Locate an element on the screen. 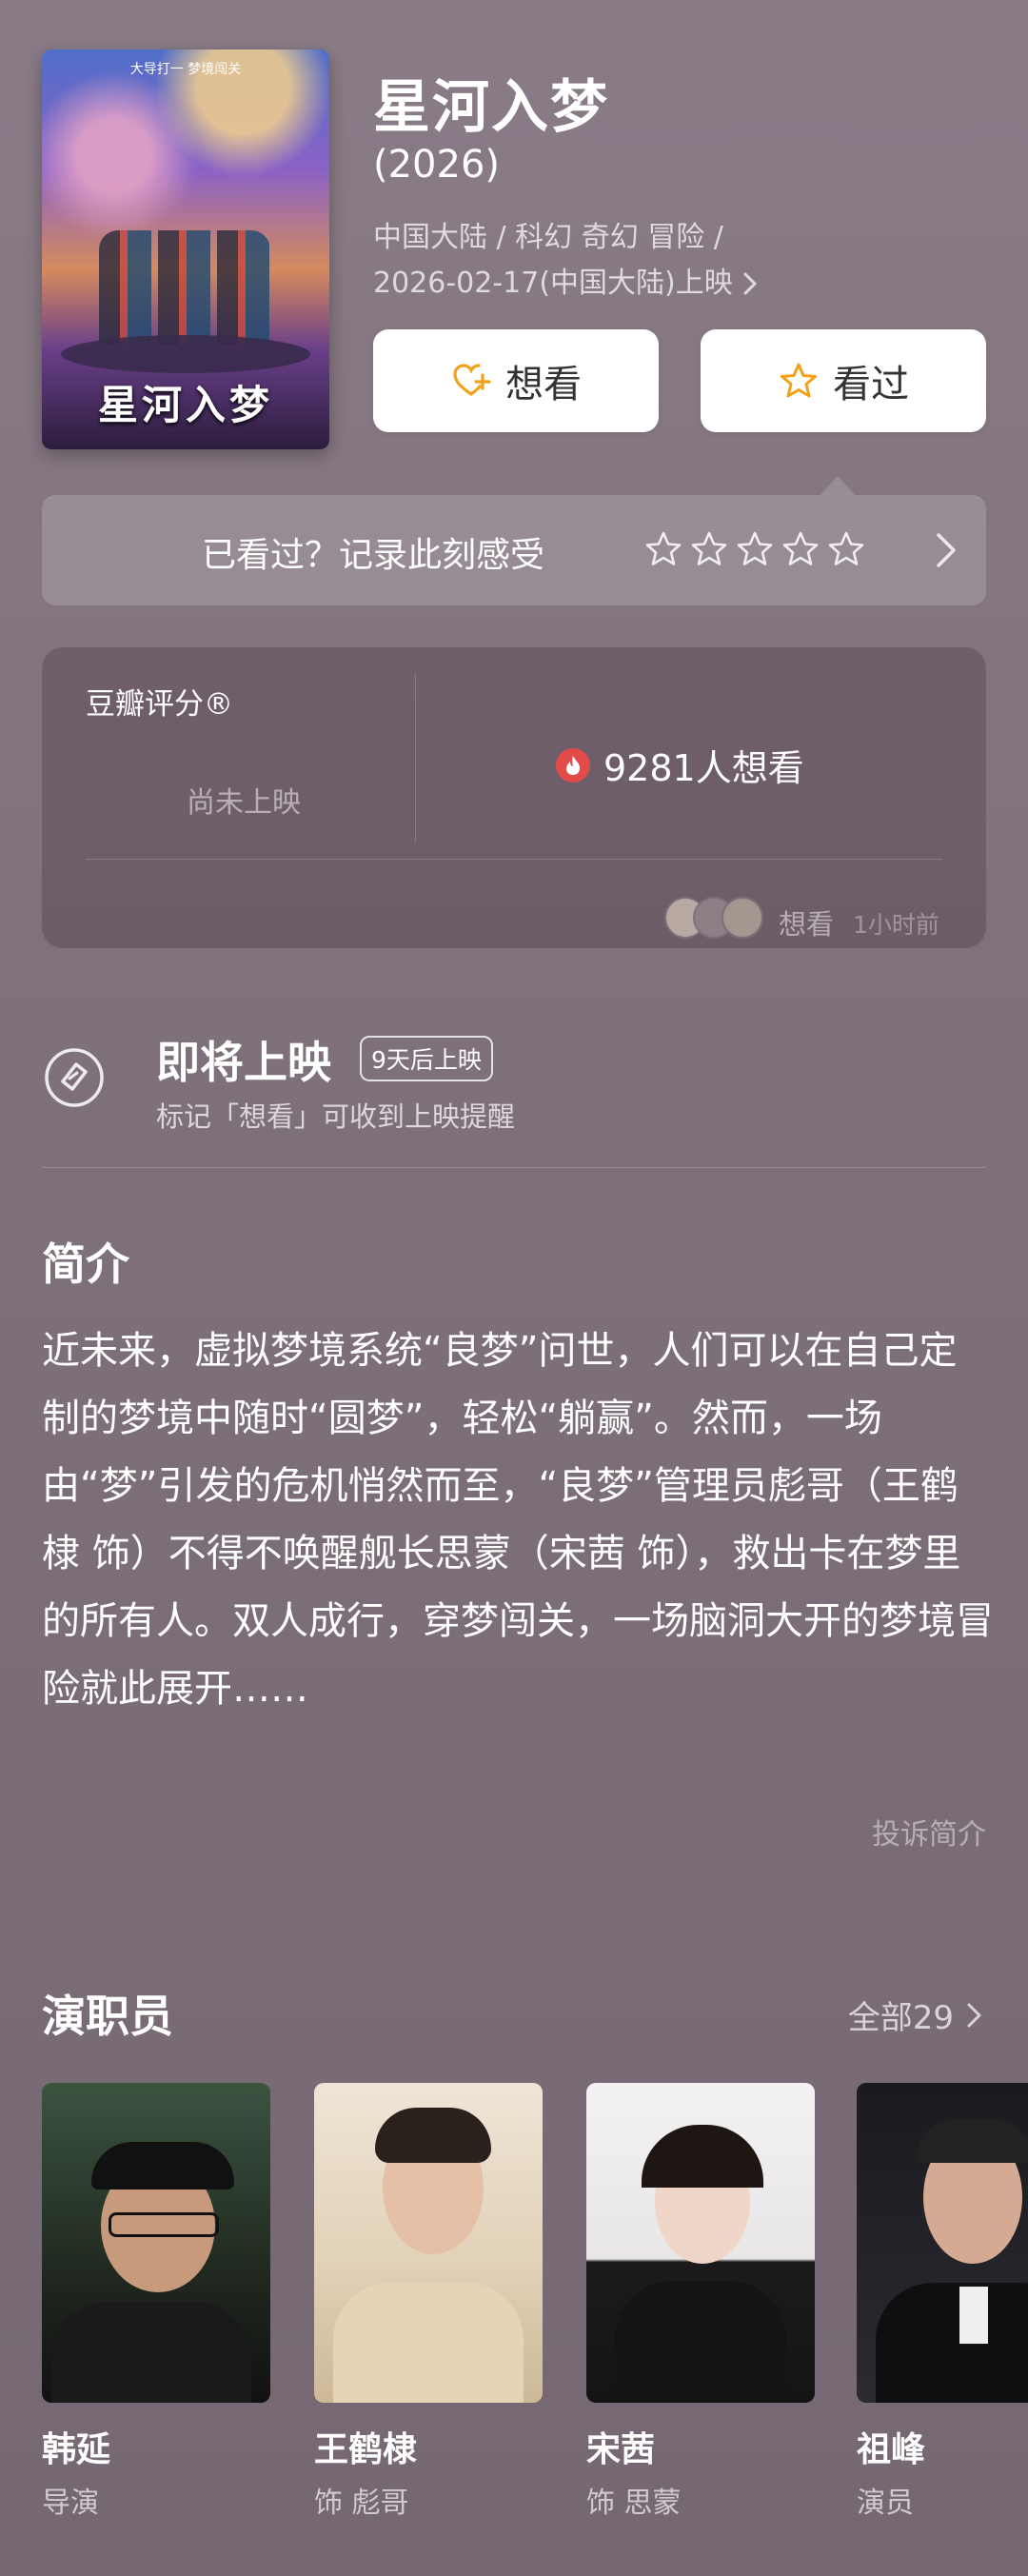 Image resolution: width=1028 pixels, height=2576 pixels. intro-heading: 简介 is located at coordinates (85, 1264).